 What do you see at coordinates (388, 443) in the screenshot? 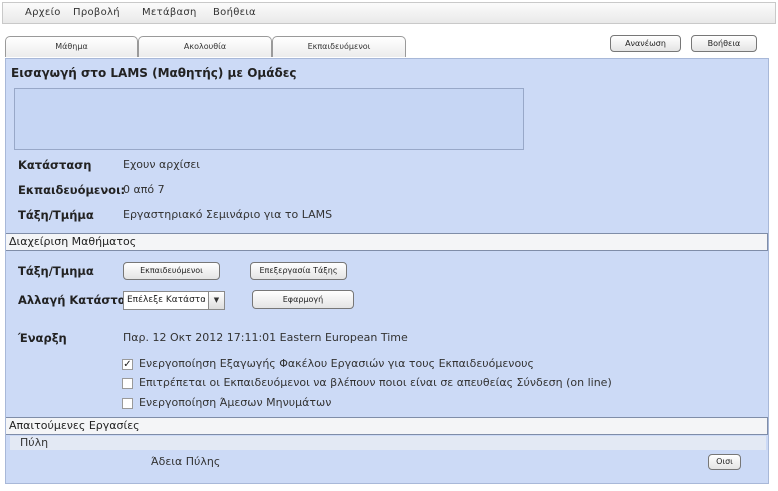
I see `gate-column-header: Πύλη` at bounding box center [388, 443].